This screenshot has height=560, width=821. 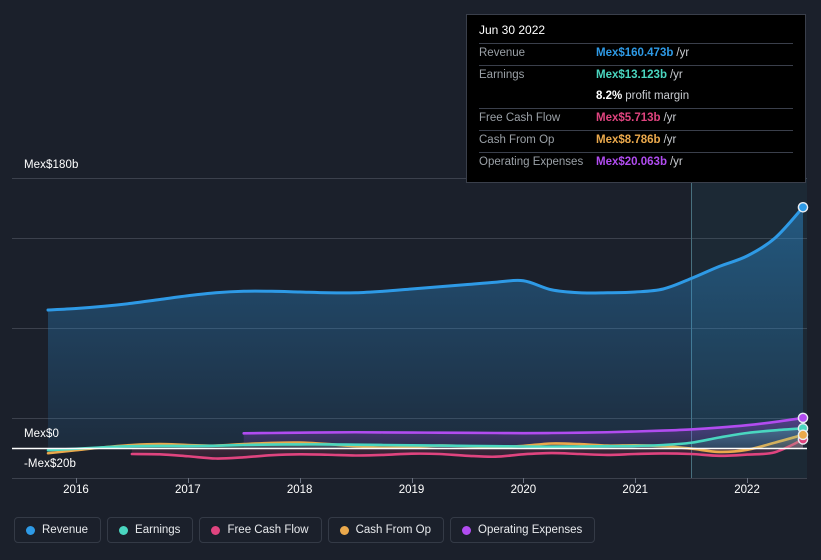 What do you see at coordinates (409, 480) in the screenshot?
I see `x-axis-ticks` at bounding box center [409, 480].